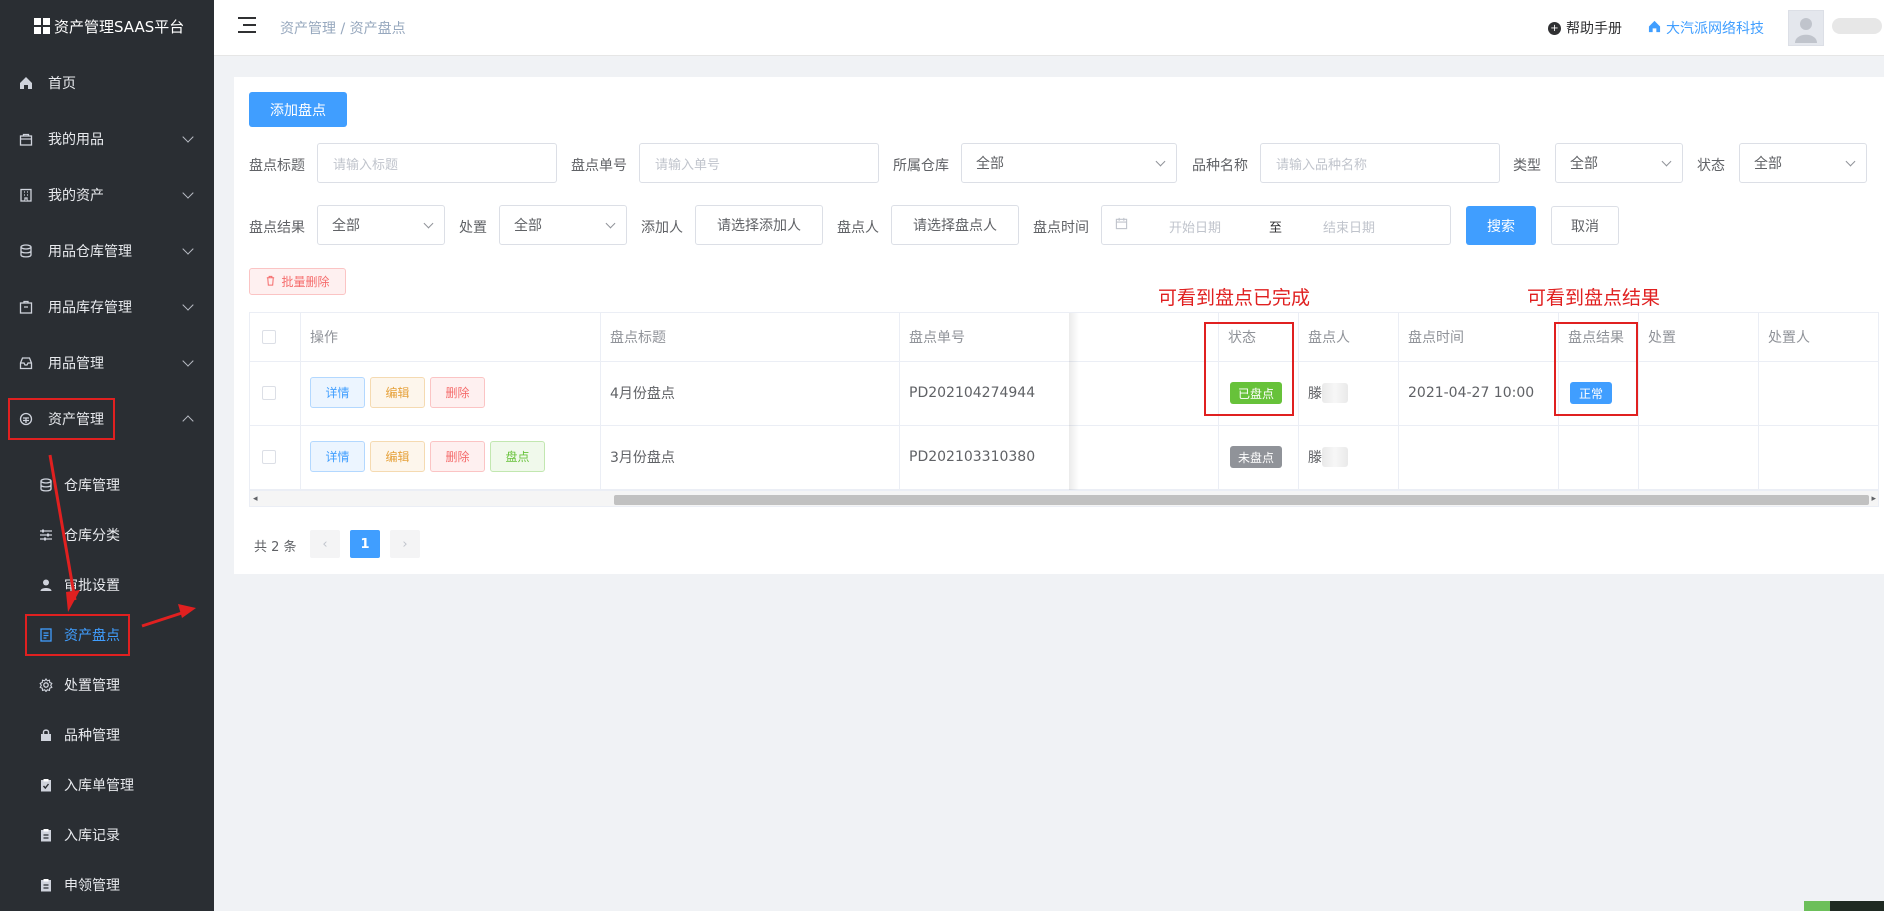 Image resolution: width=1884 pixels, height=911 pixels. I want to click on search-button: 搜索, so click(1501, 225).